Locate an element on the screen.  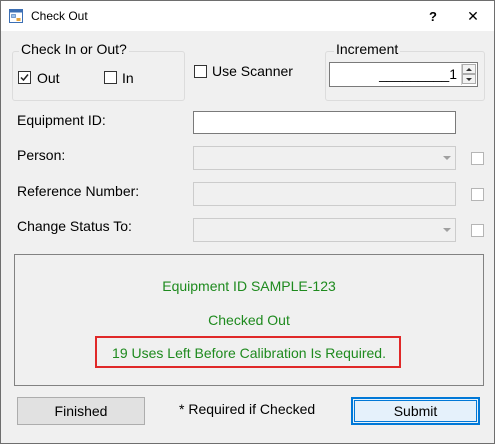
arrow-down-icon is located at coordinates (469, 79).